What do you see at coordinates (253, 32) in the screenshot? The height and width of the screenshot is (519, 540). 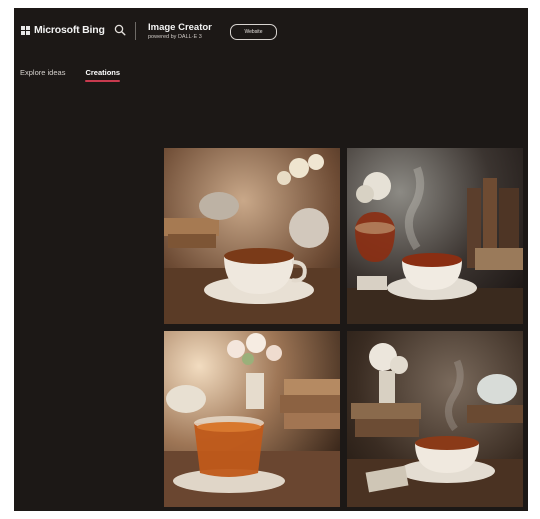 I see `website-button: Website` at bounding box center [253, 32].